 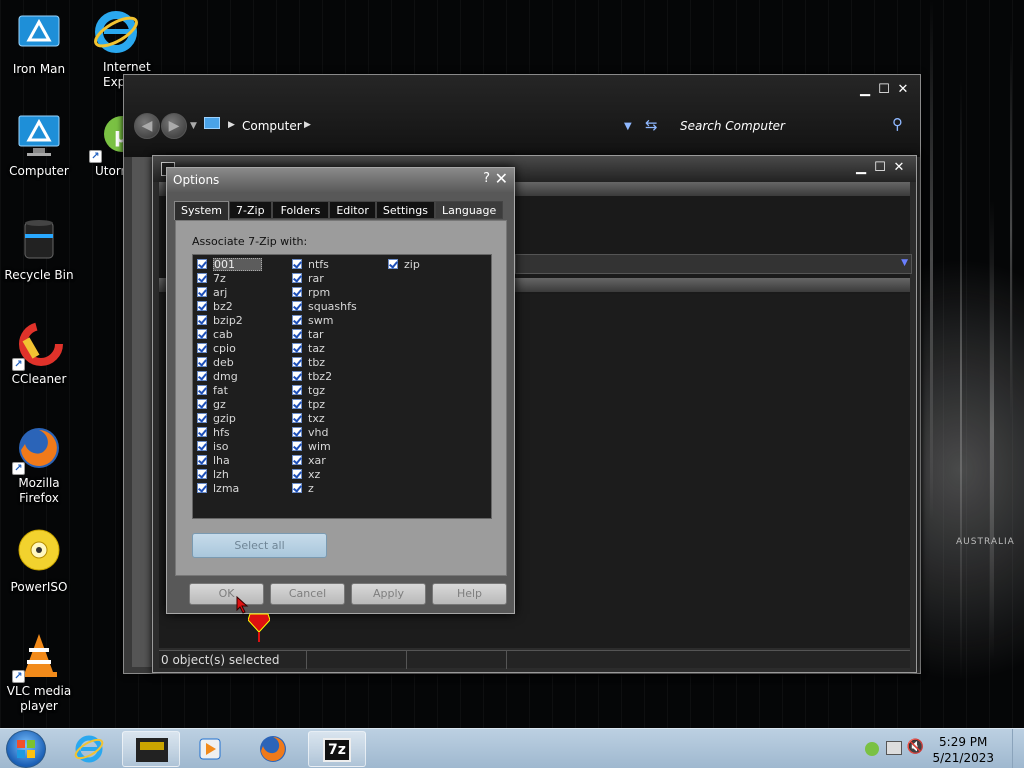 What do you see at coordinates (259, 545) in the screenshot?
I see `select-all-button: Select all` at bounding box center [259, 545].